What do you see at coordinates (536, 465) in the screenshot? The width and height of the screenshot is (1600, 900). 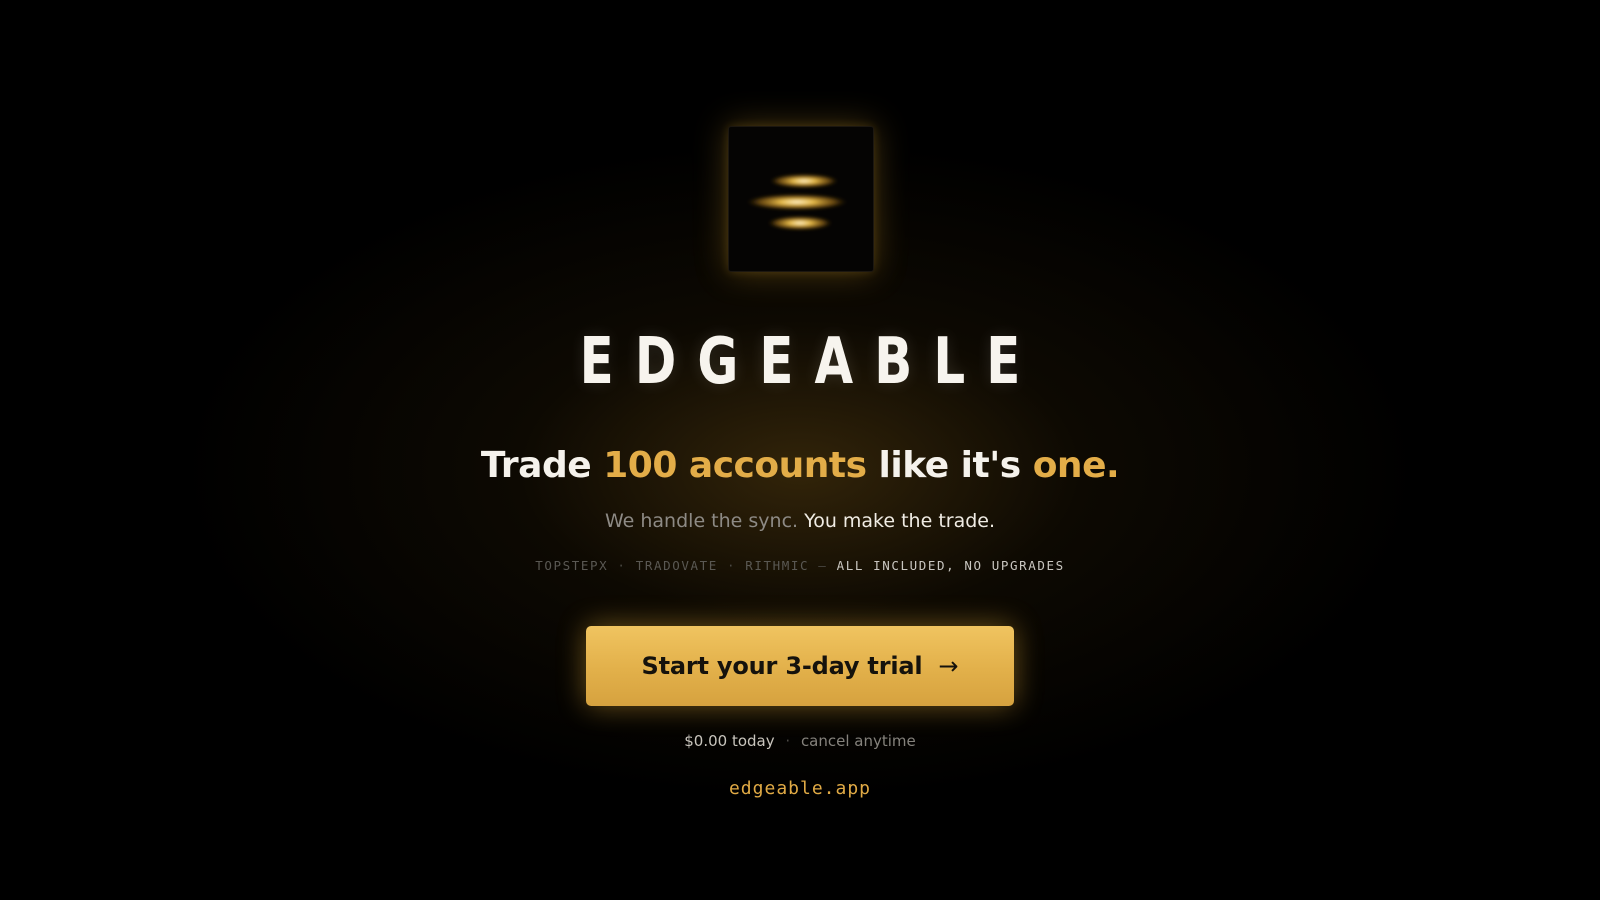 I see `headline-part1: Trade` at bounding box center [536, 465].